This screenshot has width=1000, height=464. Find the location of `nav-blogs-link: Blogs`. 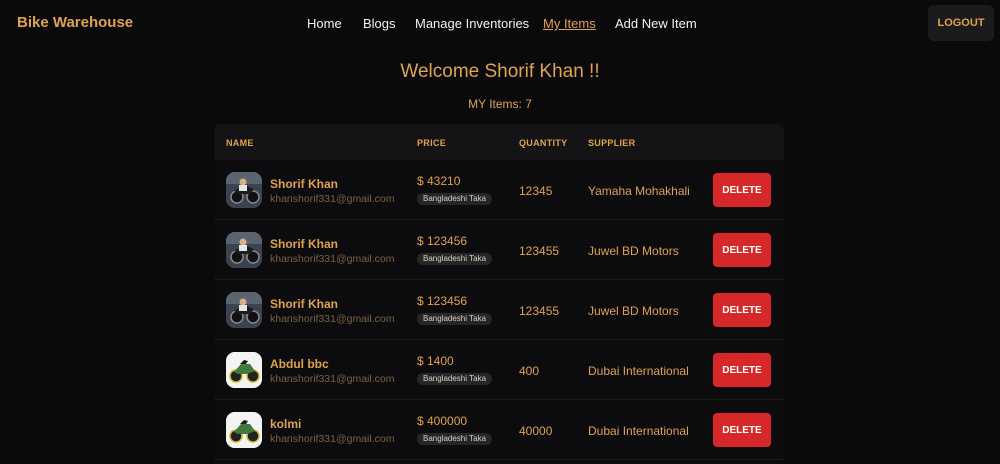

nav-blogs-link: Blogs is located at coordinates (379, 23).